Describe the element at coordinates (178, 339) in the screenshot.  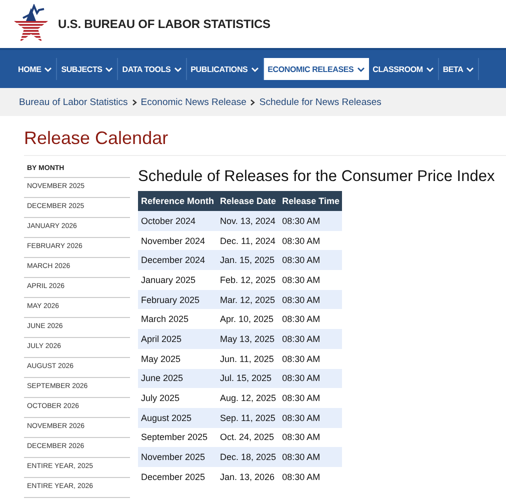
I see `table-cell: April 2025` at that location.